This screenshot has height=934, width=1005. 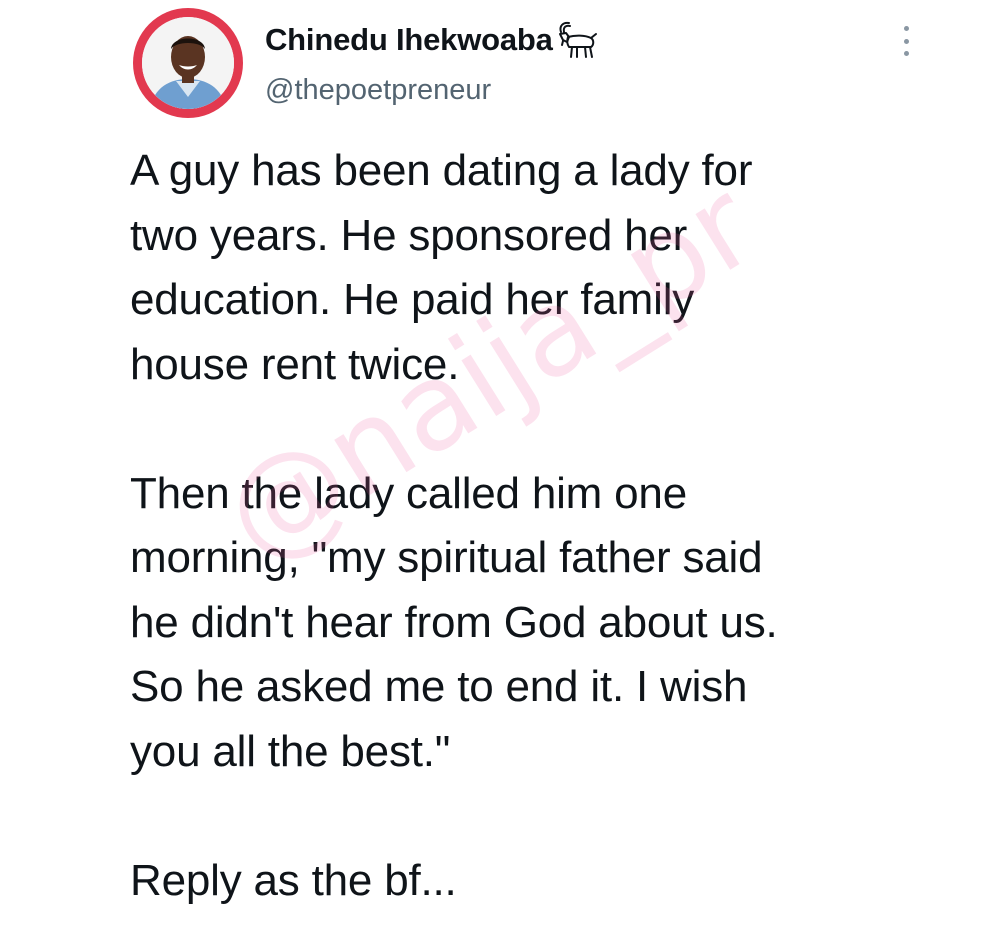 I want to click on avatar, so click(x=188, y=63).